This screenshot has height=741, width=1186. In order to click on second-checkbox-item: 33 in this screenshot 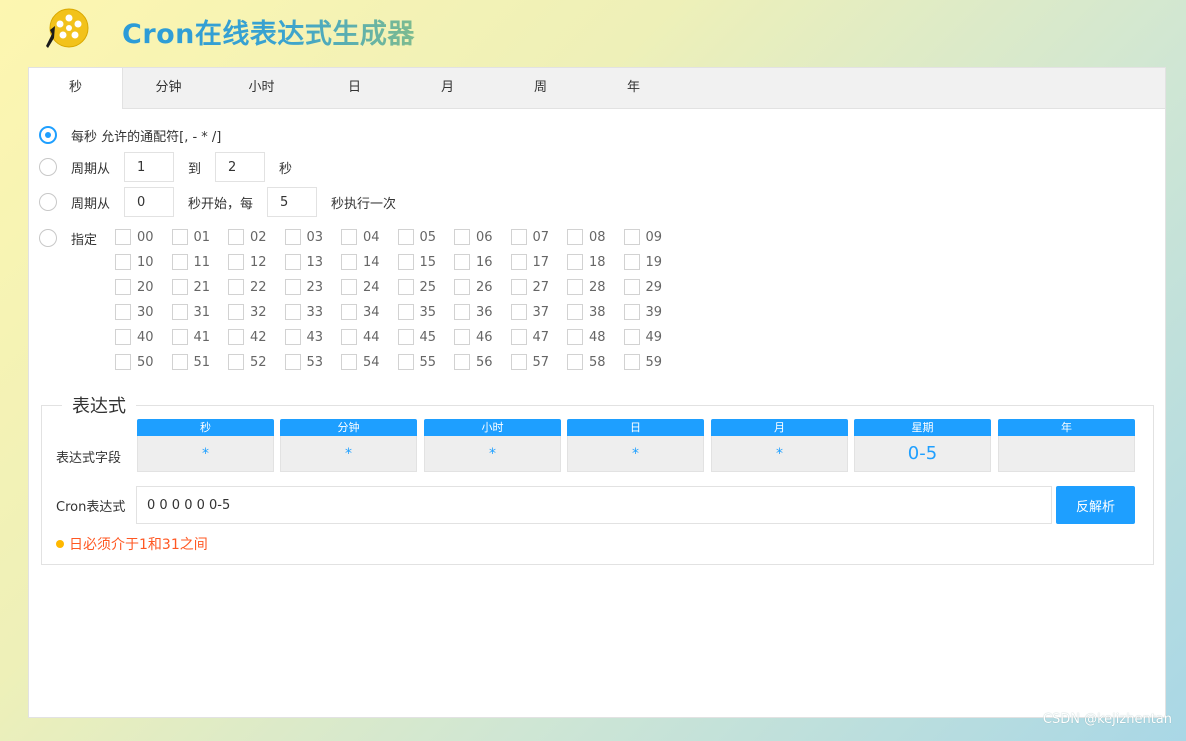, I will do `click(312, 312)`.